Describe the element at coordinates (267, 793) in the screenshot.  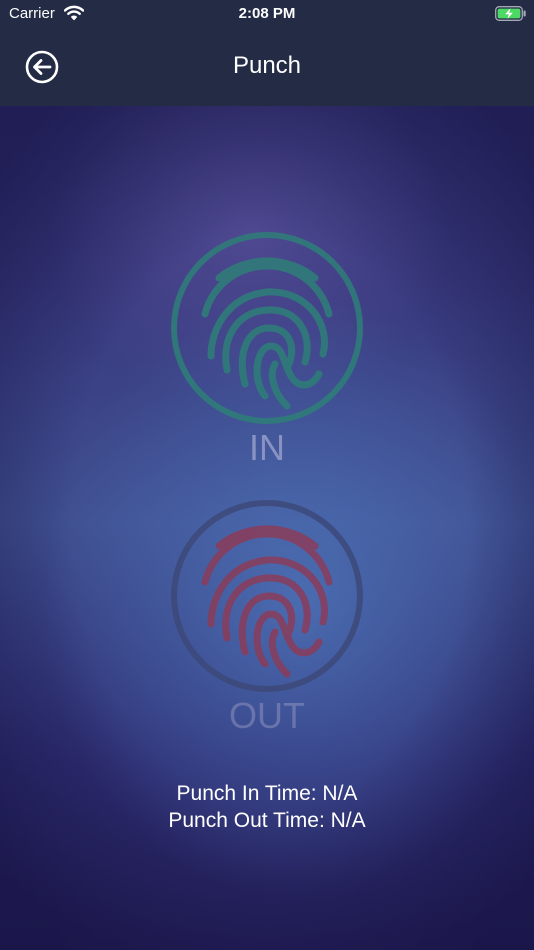
I see `punch-in-time: Punch In Time: N/A` at that location.